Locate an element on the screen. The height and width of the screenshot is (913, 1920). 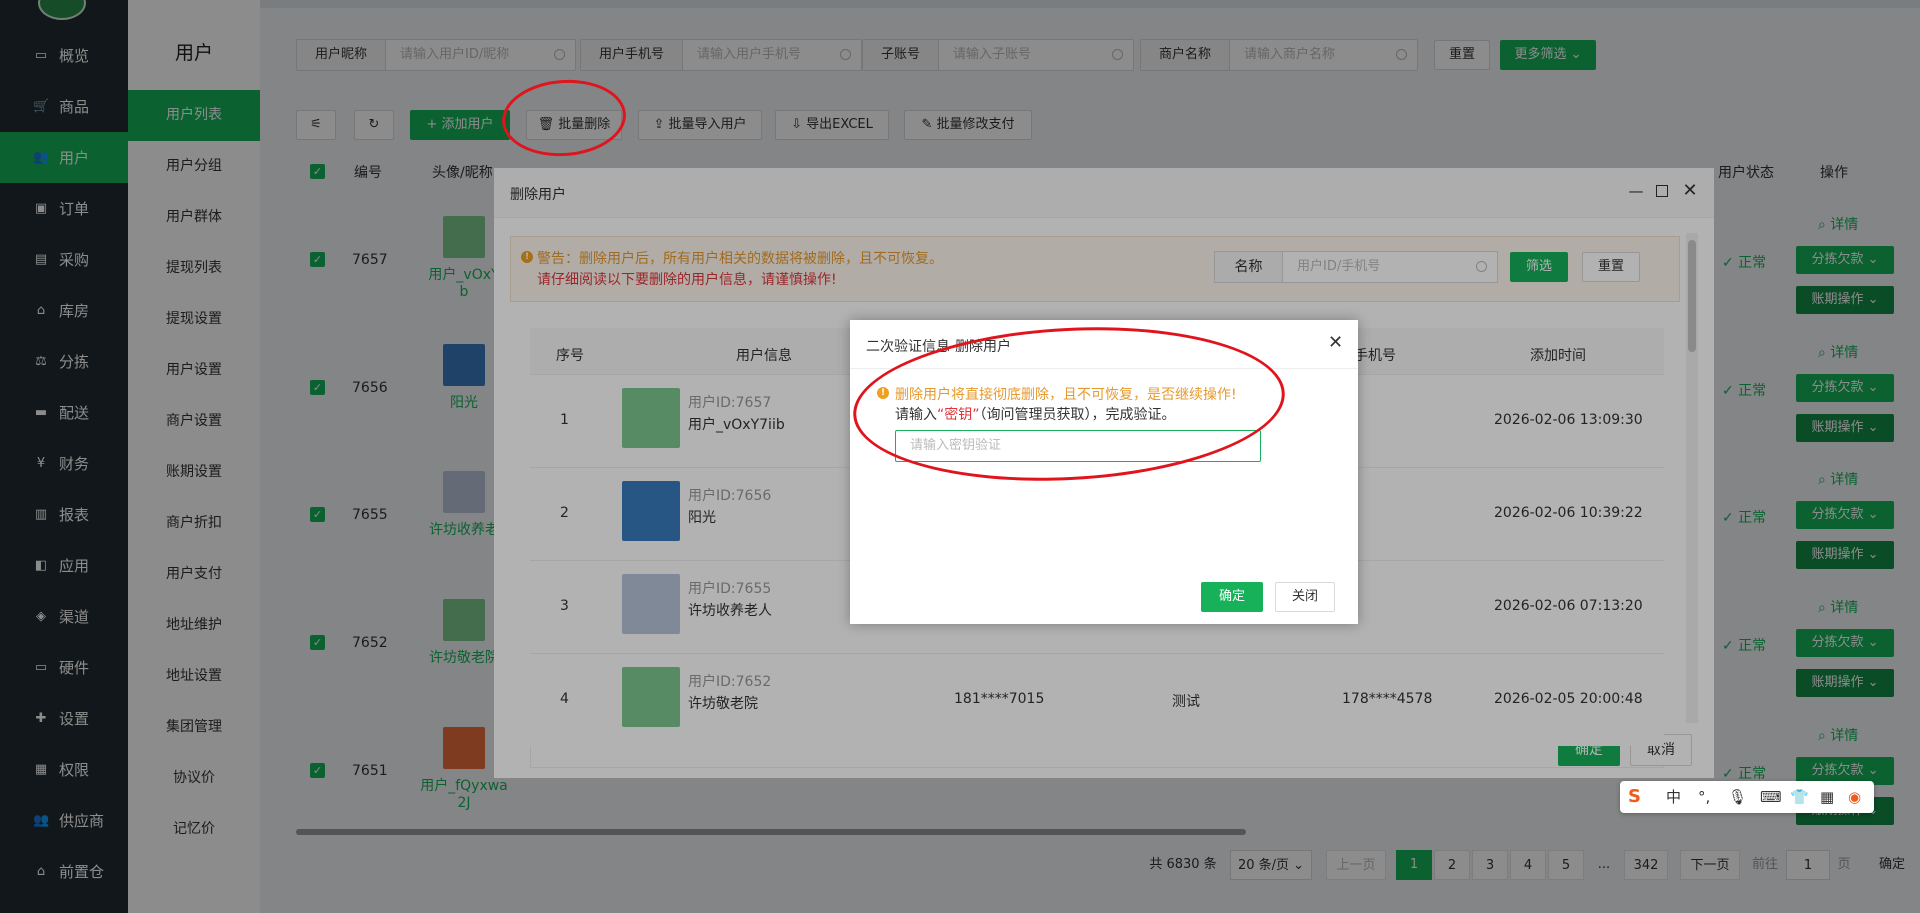
skin-icon: 👕 is located at coordinates (1799, 797).